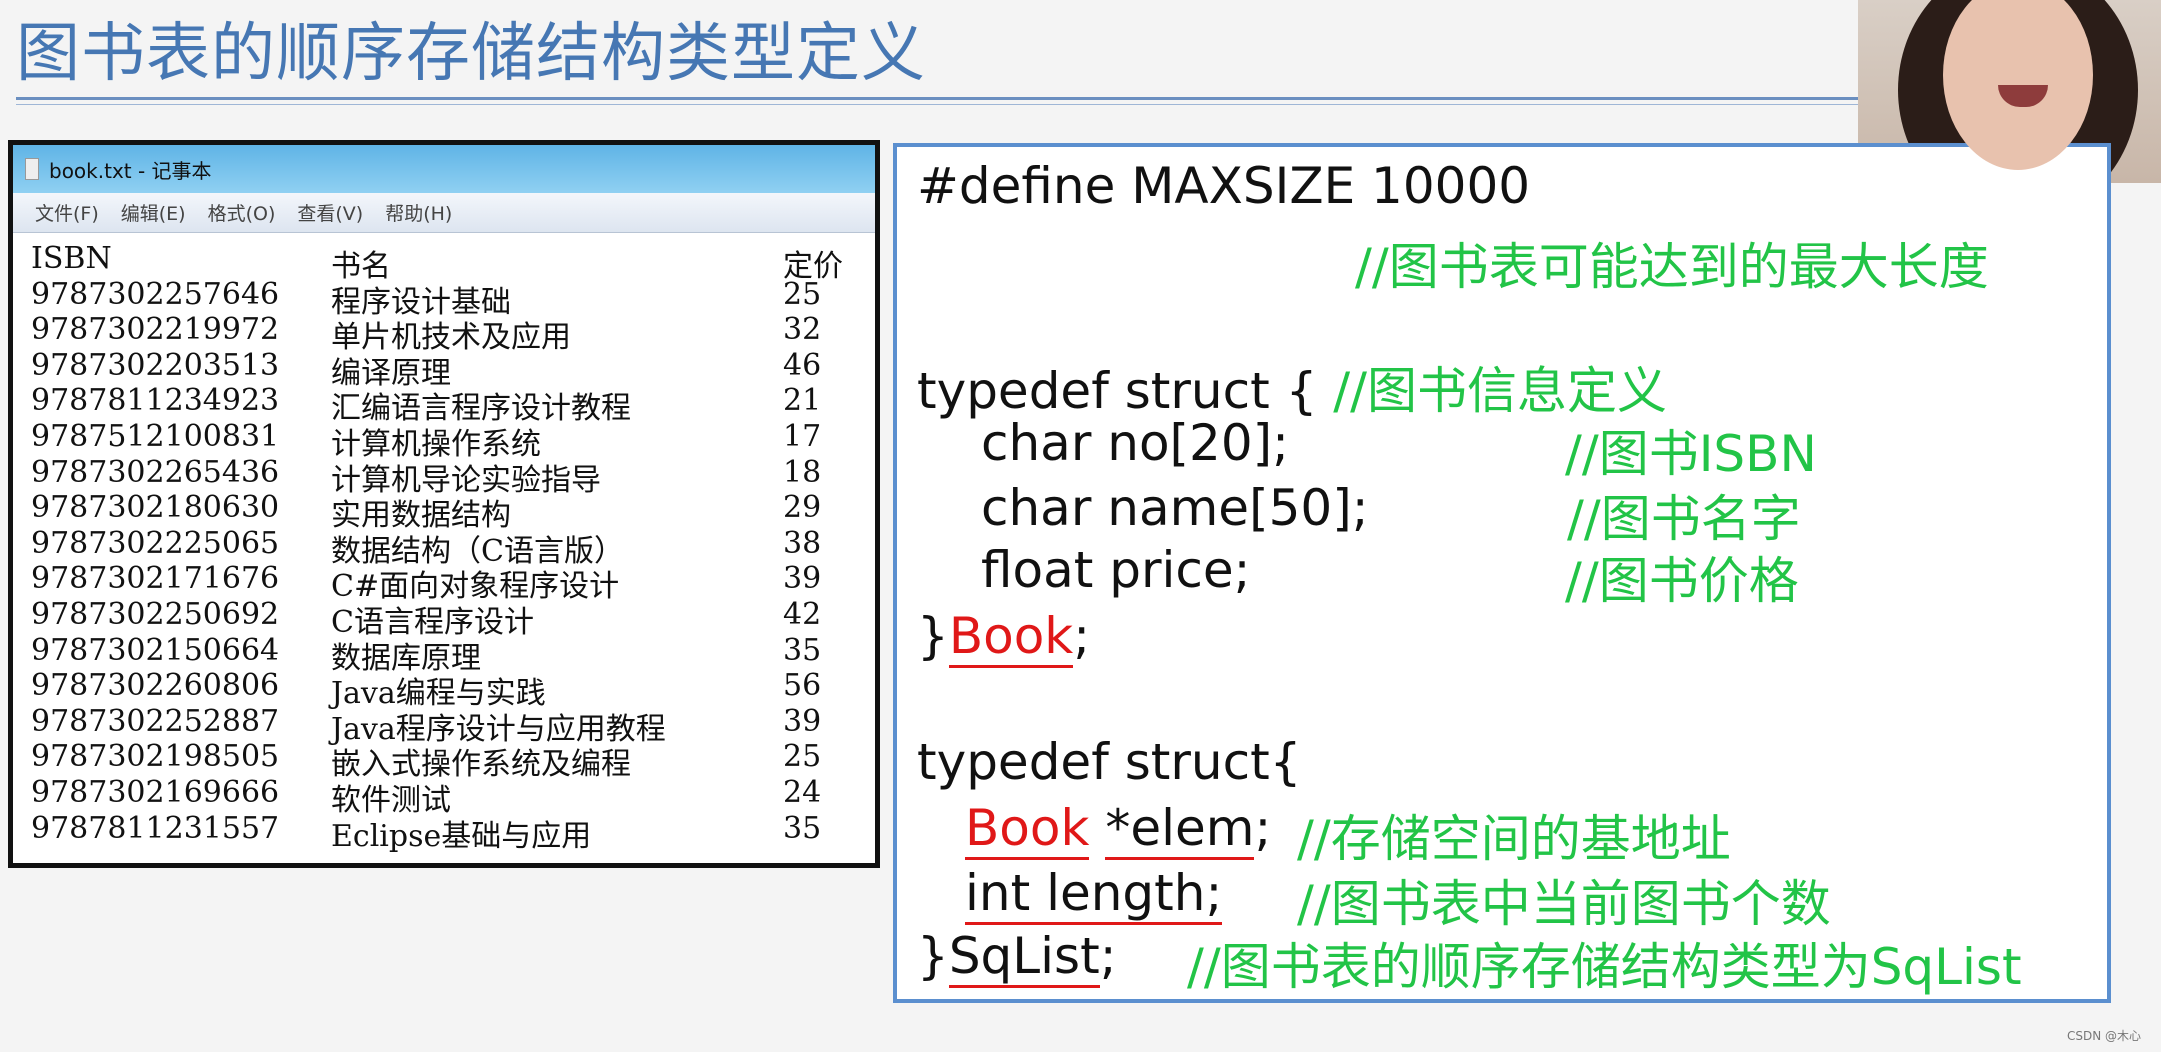 The height and width of the screenshot is (1052, 2161). I want to click on code-comment: //图书表可能达到的最大长度, so click(1672, 267).